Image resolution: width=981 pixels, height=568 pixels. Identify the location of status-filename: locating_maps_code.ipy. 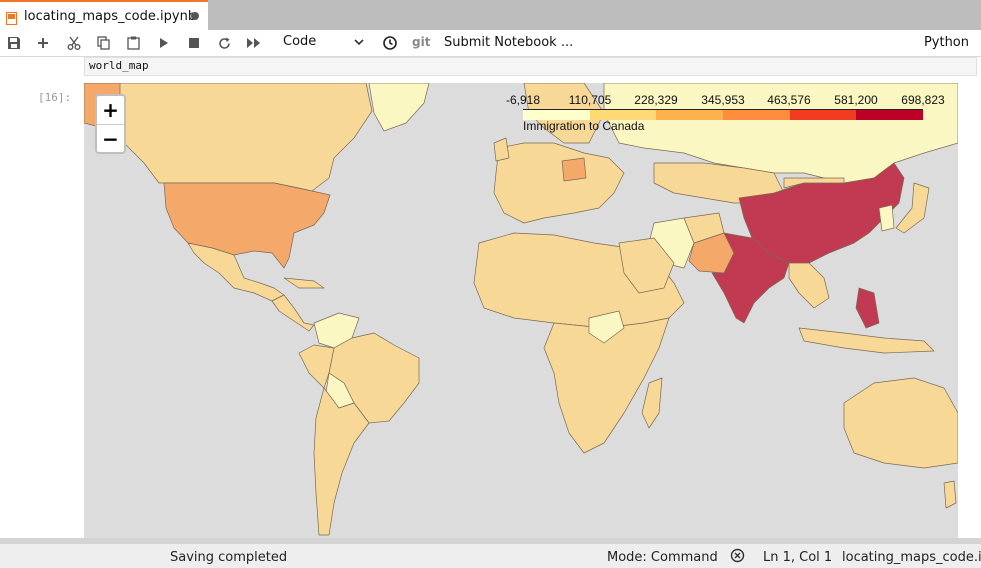
(911, 557).